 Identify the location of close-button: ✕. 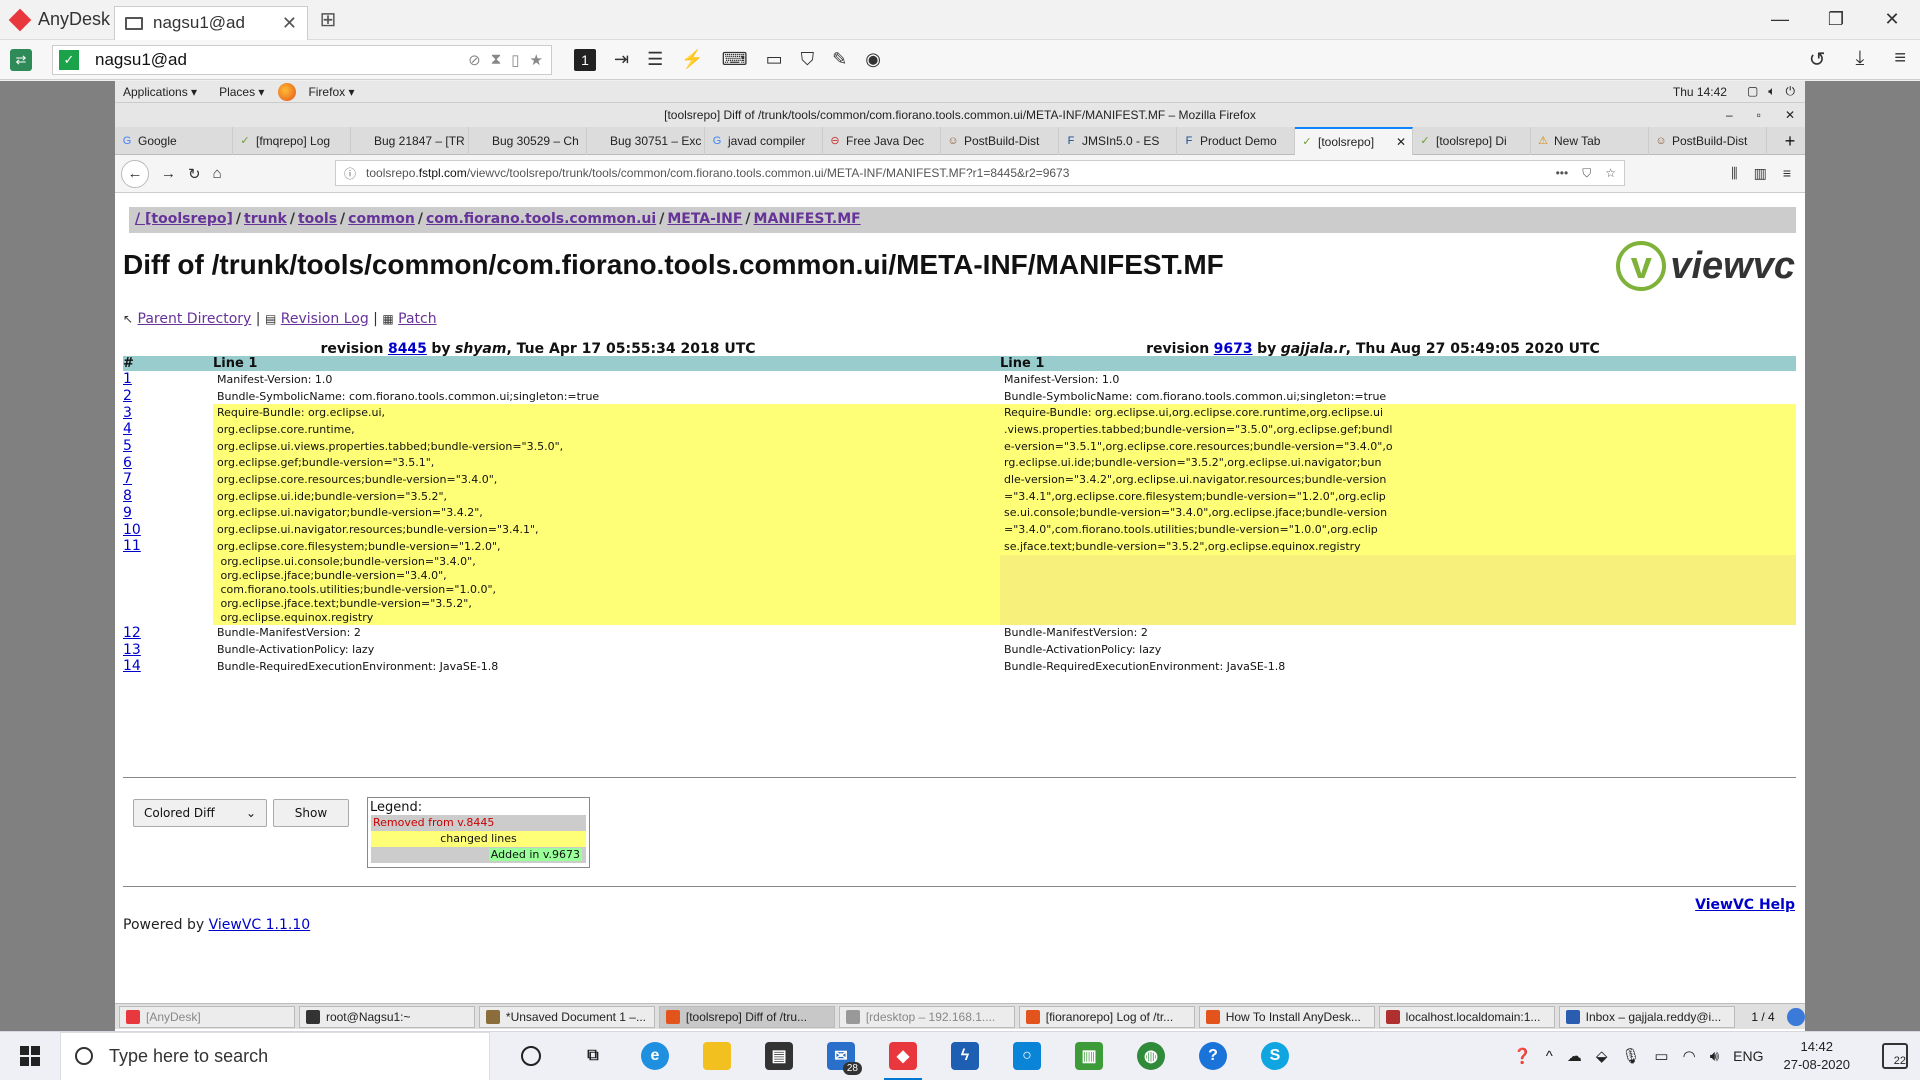
(1892, 19).